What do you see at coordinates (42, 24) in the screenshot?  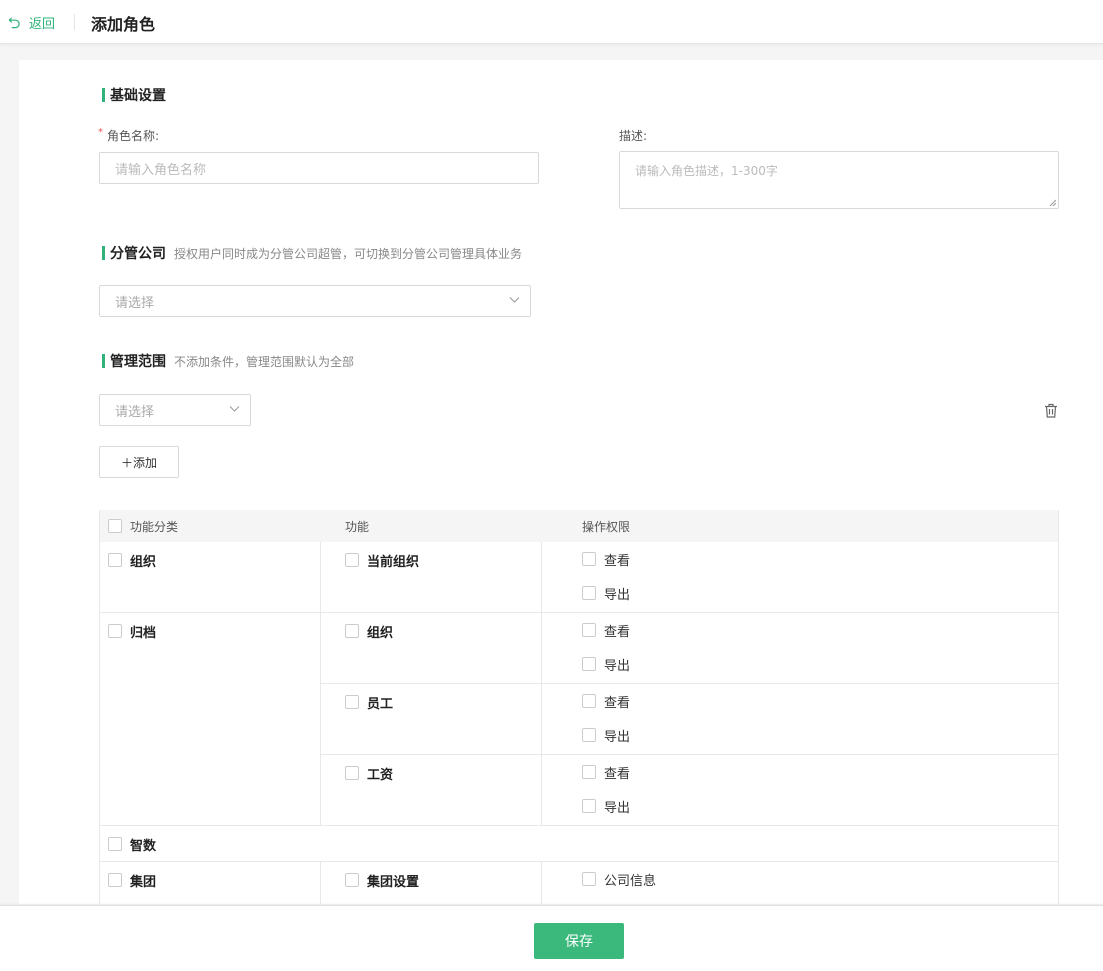 I see `back-label: 返回` at bounding box center [42, 24].